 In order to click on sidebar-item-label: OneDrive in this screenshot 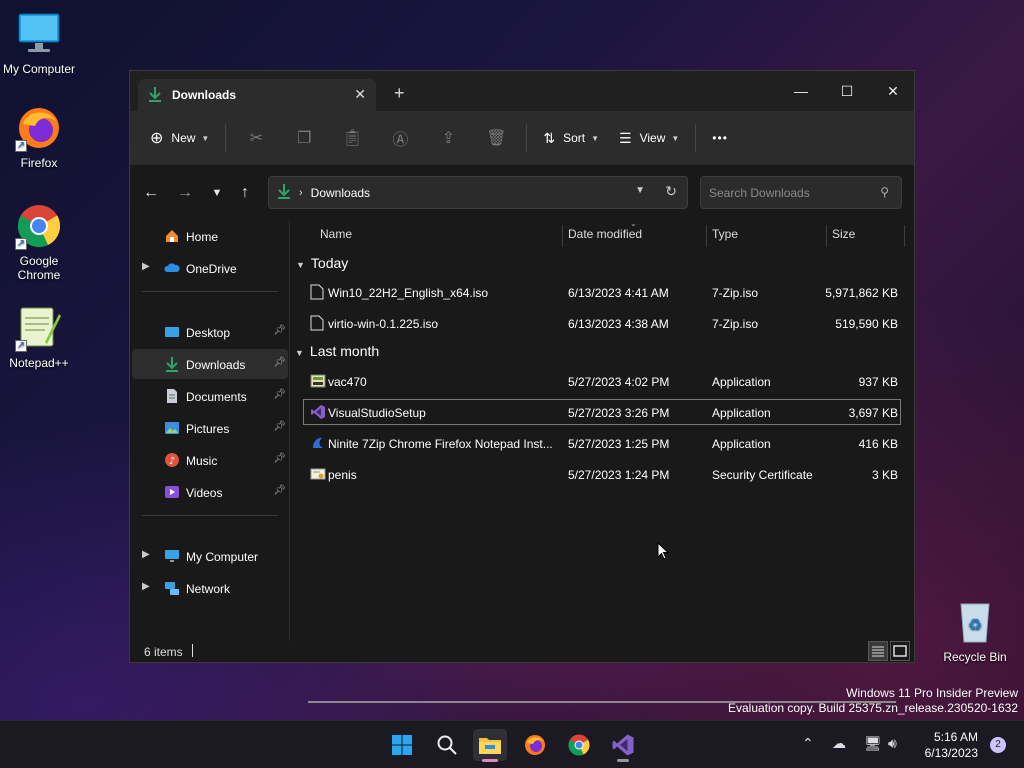, I will do `click(211, 269)`.